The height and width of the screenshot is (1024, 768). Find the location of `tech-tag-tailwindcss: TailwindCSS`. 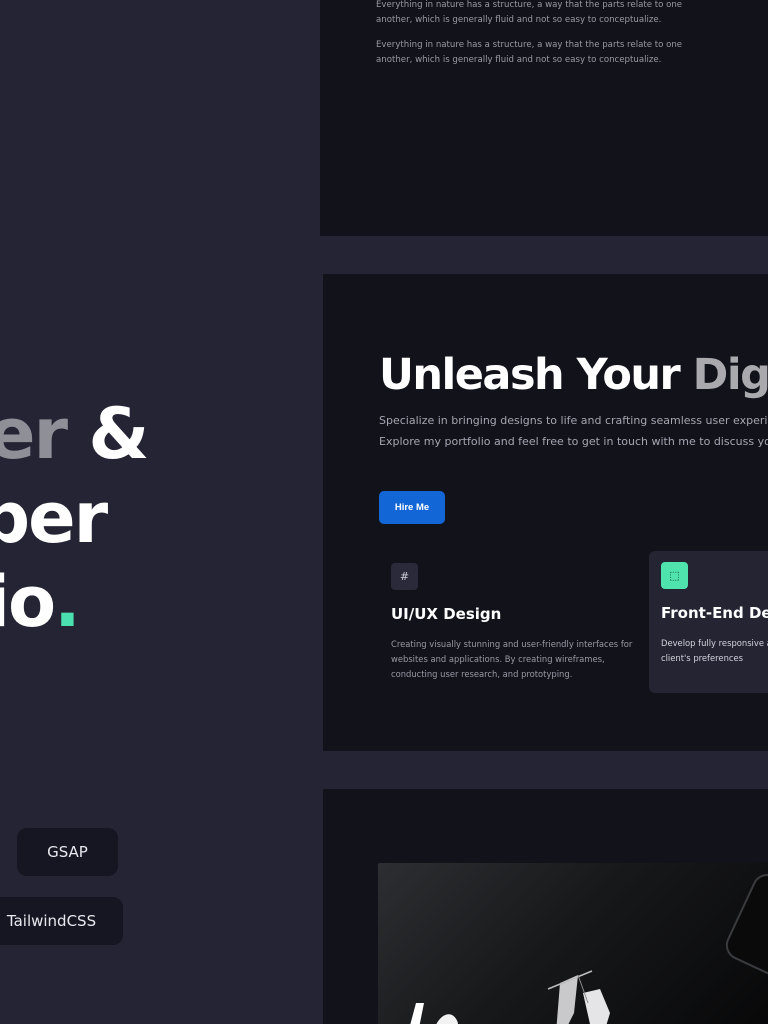

tech-tag-tailwindcss: TailwindCSS is located at coordinates (61, 921).